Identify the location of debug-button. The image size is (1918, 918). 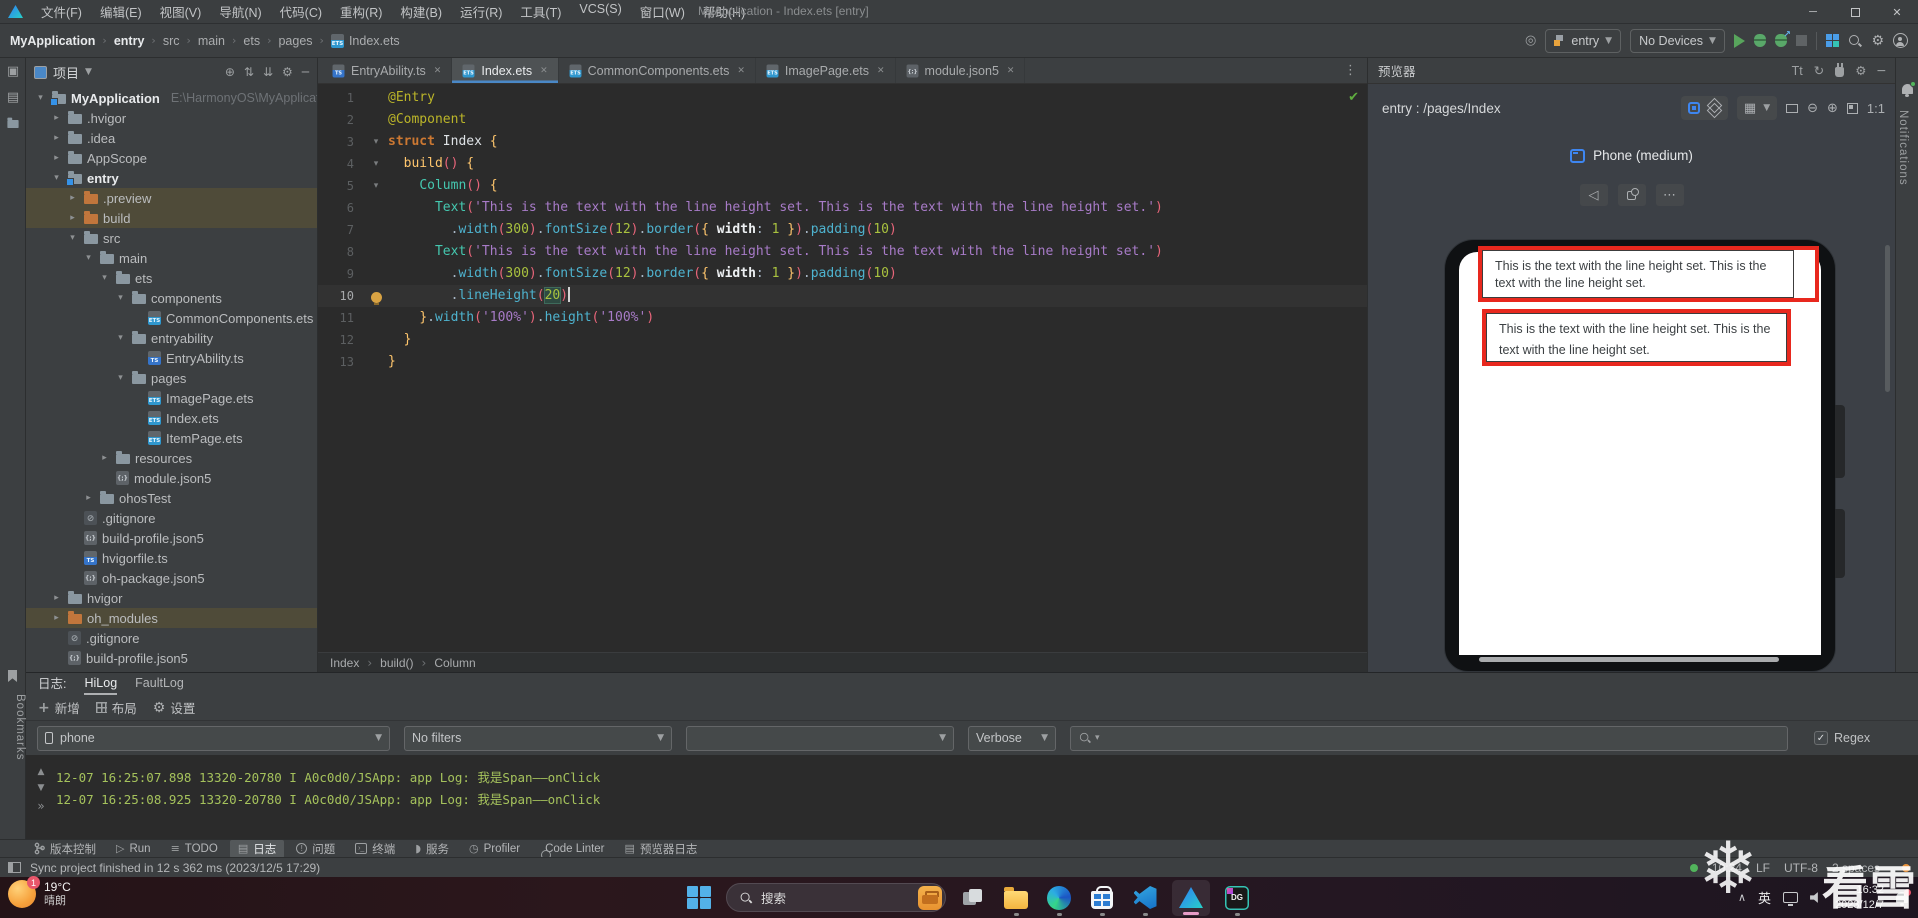
(1759, 40).